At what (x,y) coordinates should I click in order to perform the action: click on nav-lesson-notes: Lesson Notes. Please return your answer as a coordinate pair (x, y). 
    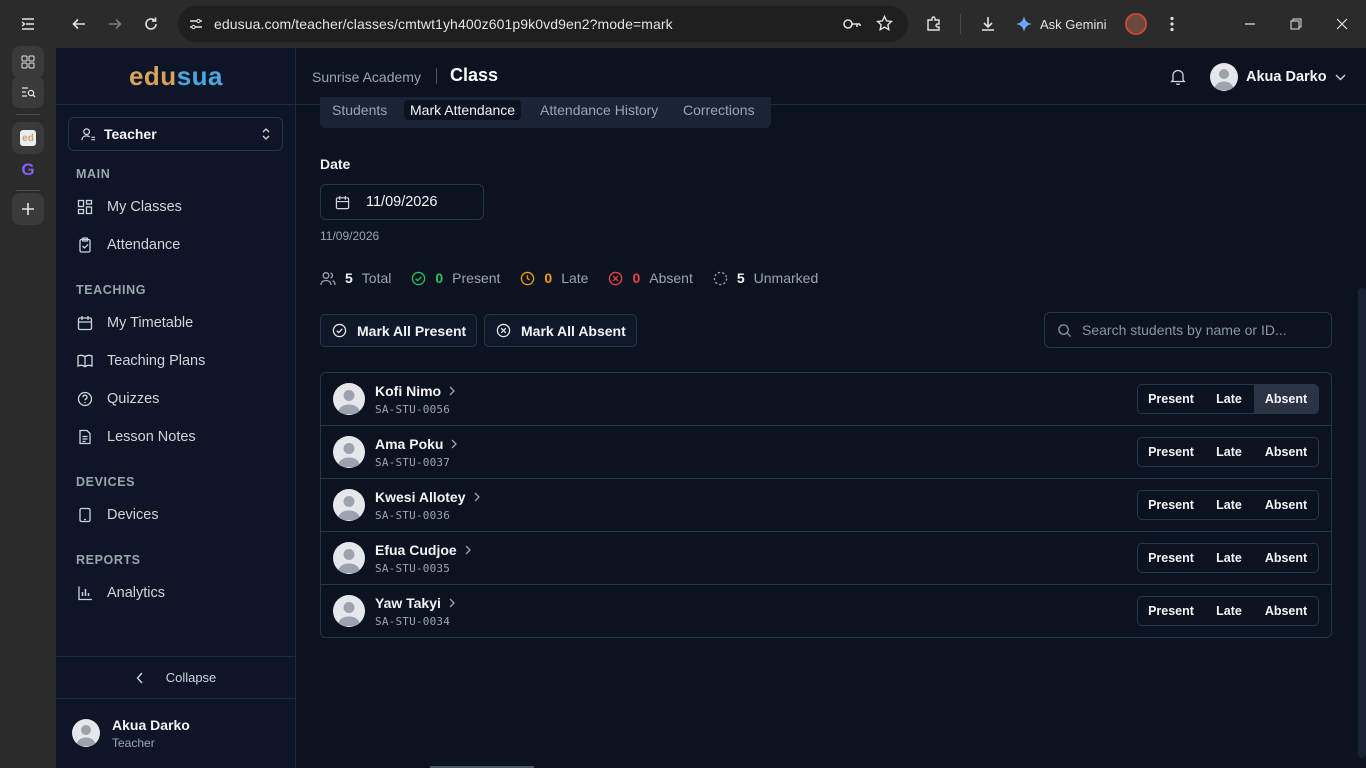
    Looking at the image, I should click on (176, 437).